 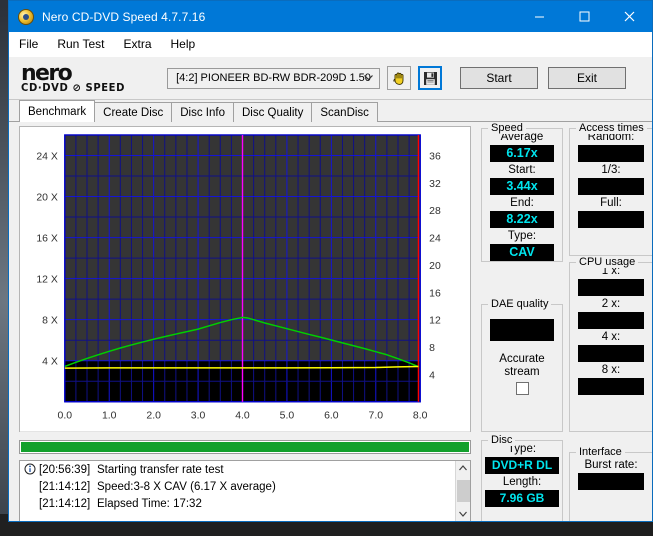 I want to click on cpu-usage-panel: CPU usage 1 x: 2 x: 4 x: 8 x:, so click(x=610, y=344).